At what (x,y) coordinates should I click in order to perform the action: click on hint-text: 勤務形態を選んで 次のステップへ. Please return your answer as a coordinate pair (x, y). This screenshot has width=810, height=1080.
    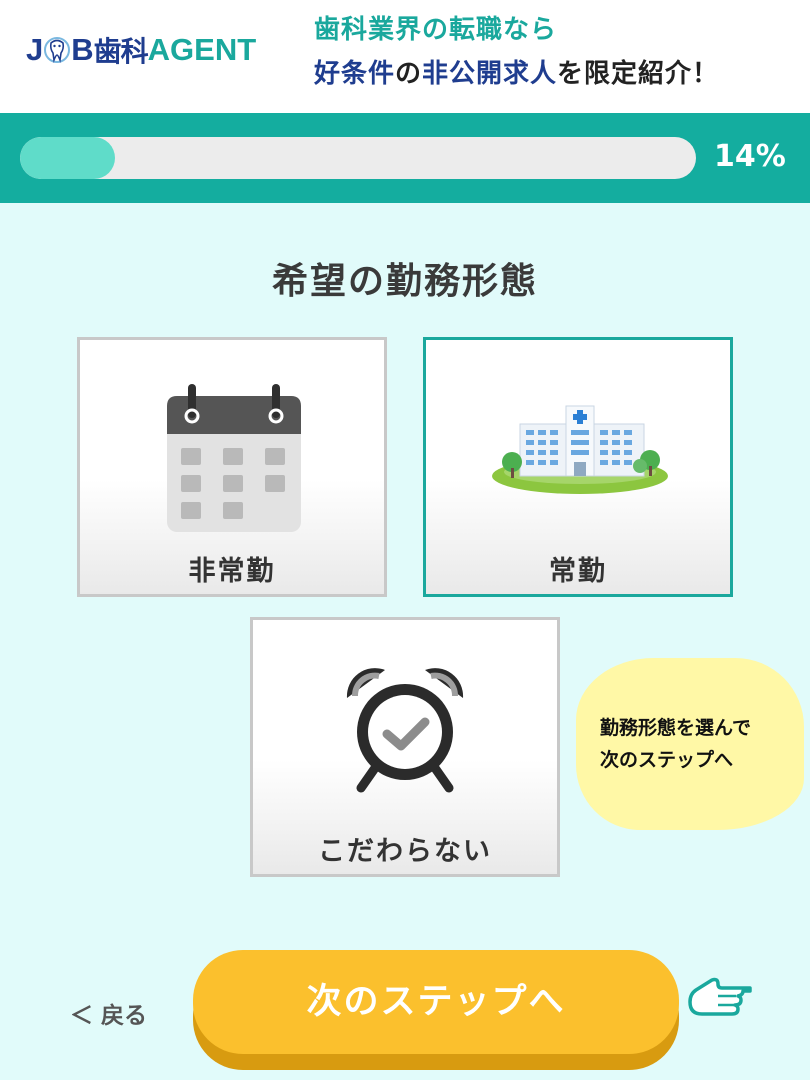
    Looking at the image, I should click on (675, 744).